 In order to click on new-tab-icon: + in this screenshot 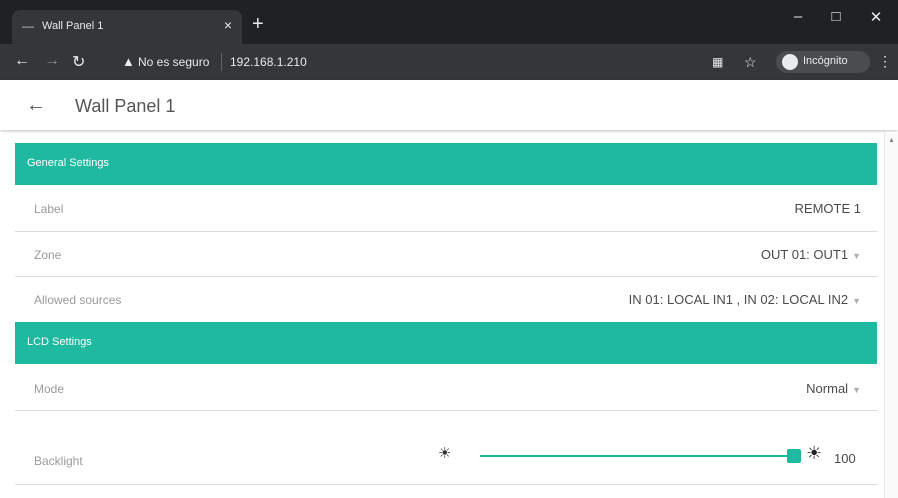, I will do `click(258, 24)`.